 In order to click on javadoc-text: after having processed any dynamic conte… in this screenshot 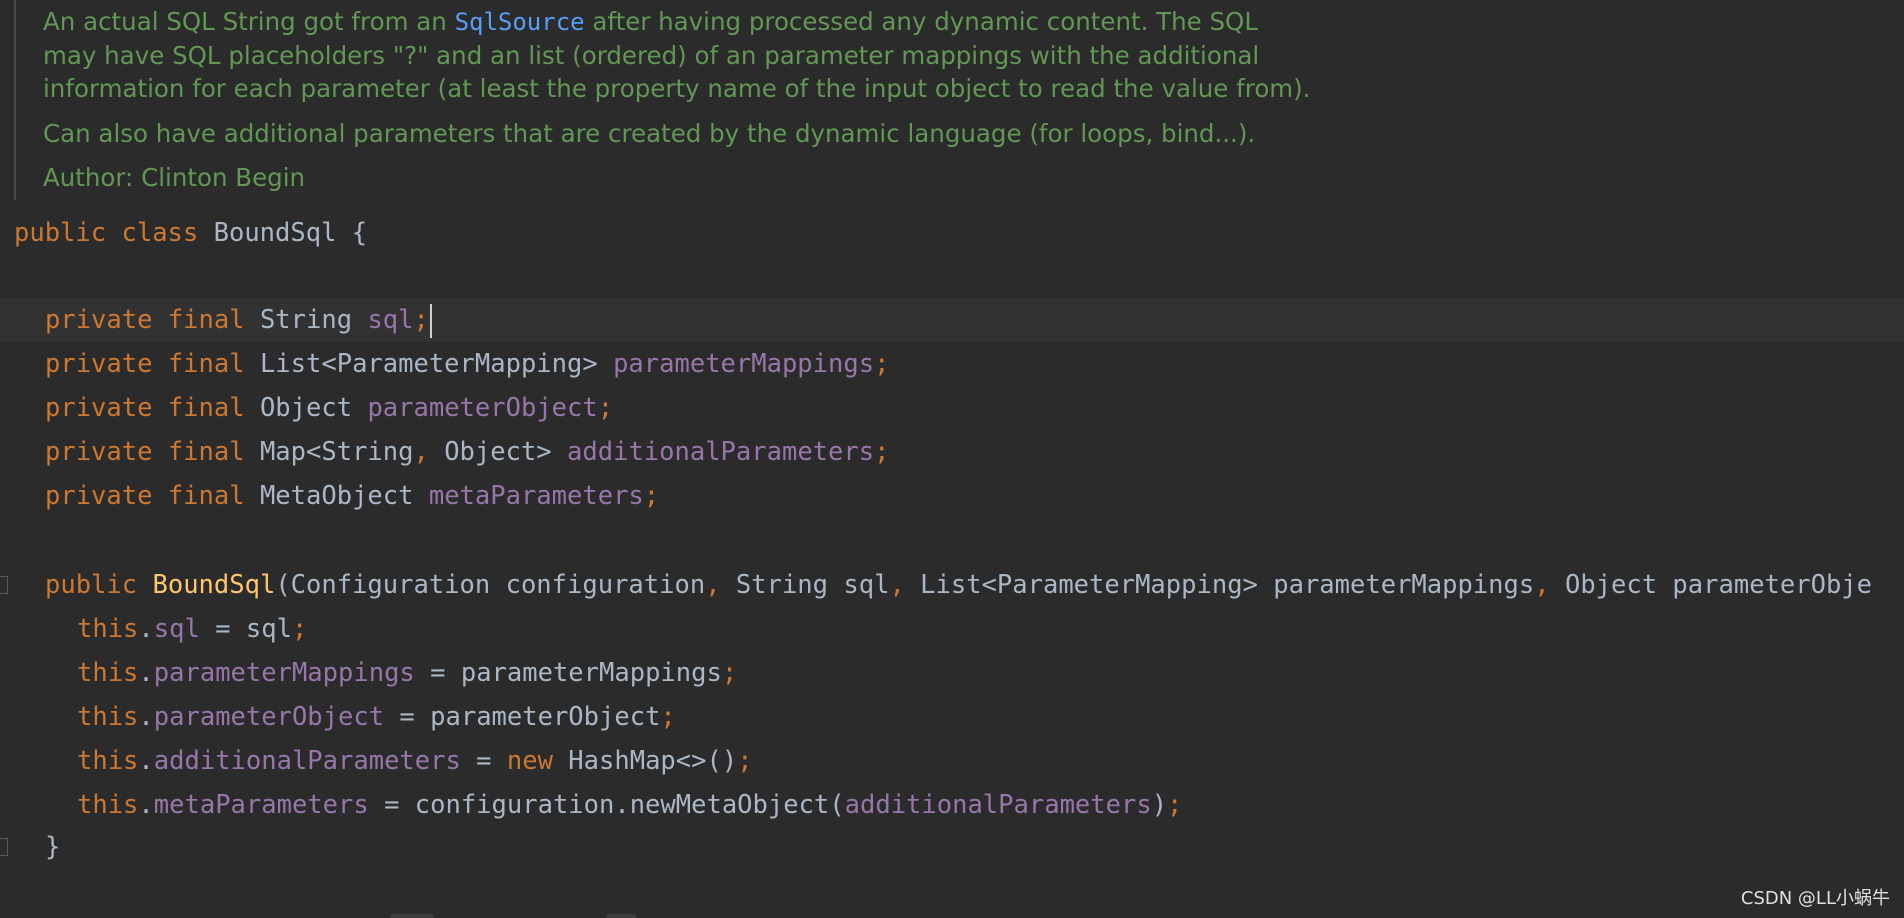, I will do `click(921, 21)`.